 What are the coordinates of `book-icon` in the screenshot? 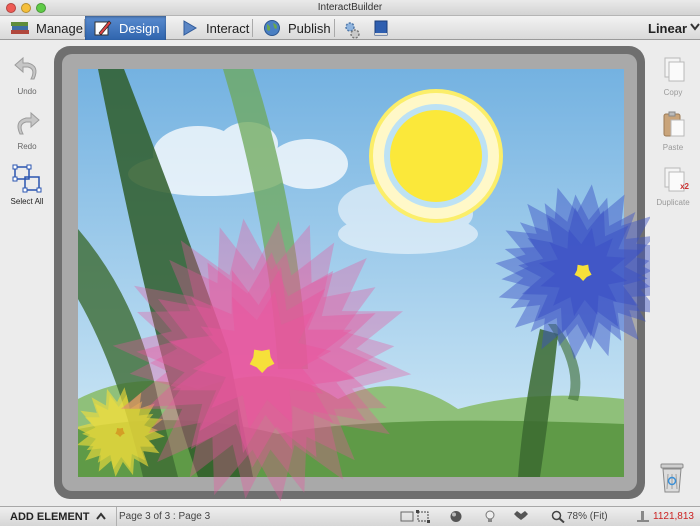 It's located at (381, 28).